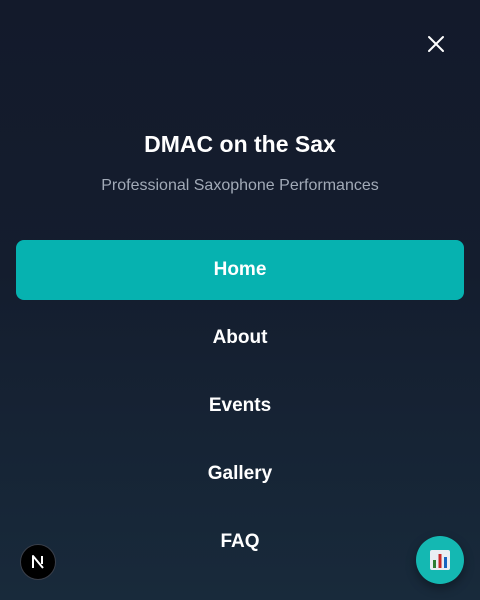 The height and width of the screenshot is (600, 480). Describe the element at coordinates (240, 406) in the screenshot. I see `nav-item-events: Events` at that location.